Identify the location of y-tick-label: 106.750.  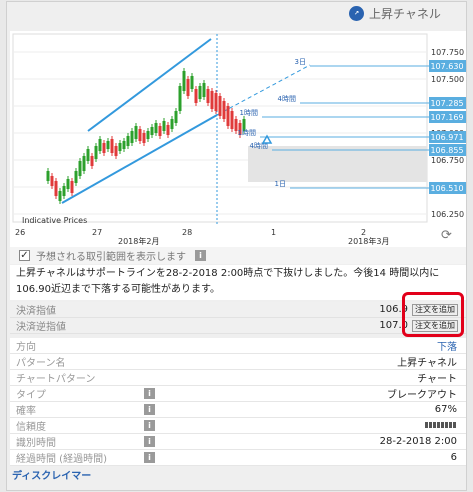
(447, 160).